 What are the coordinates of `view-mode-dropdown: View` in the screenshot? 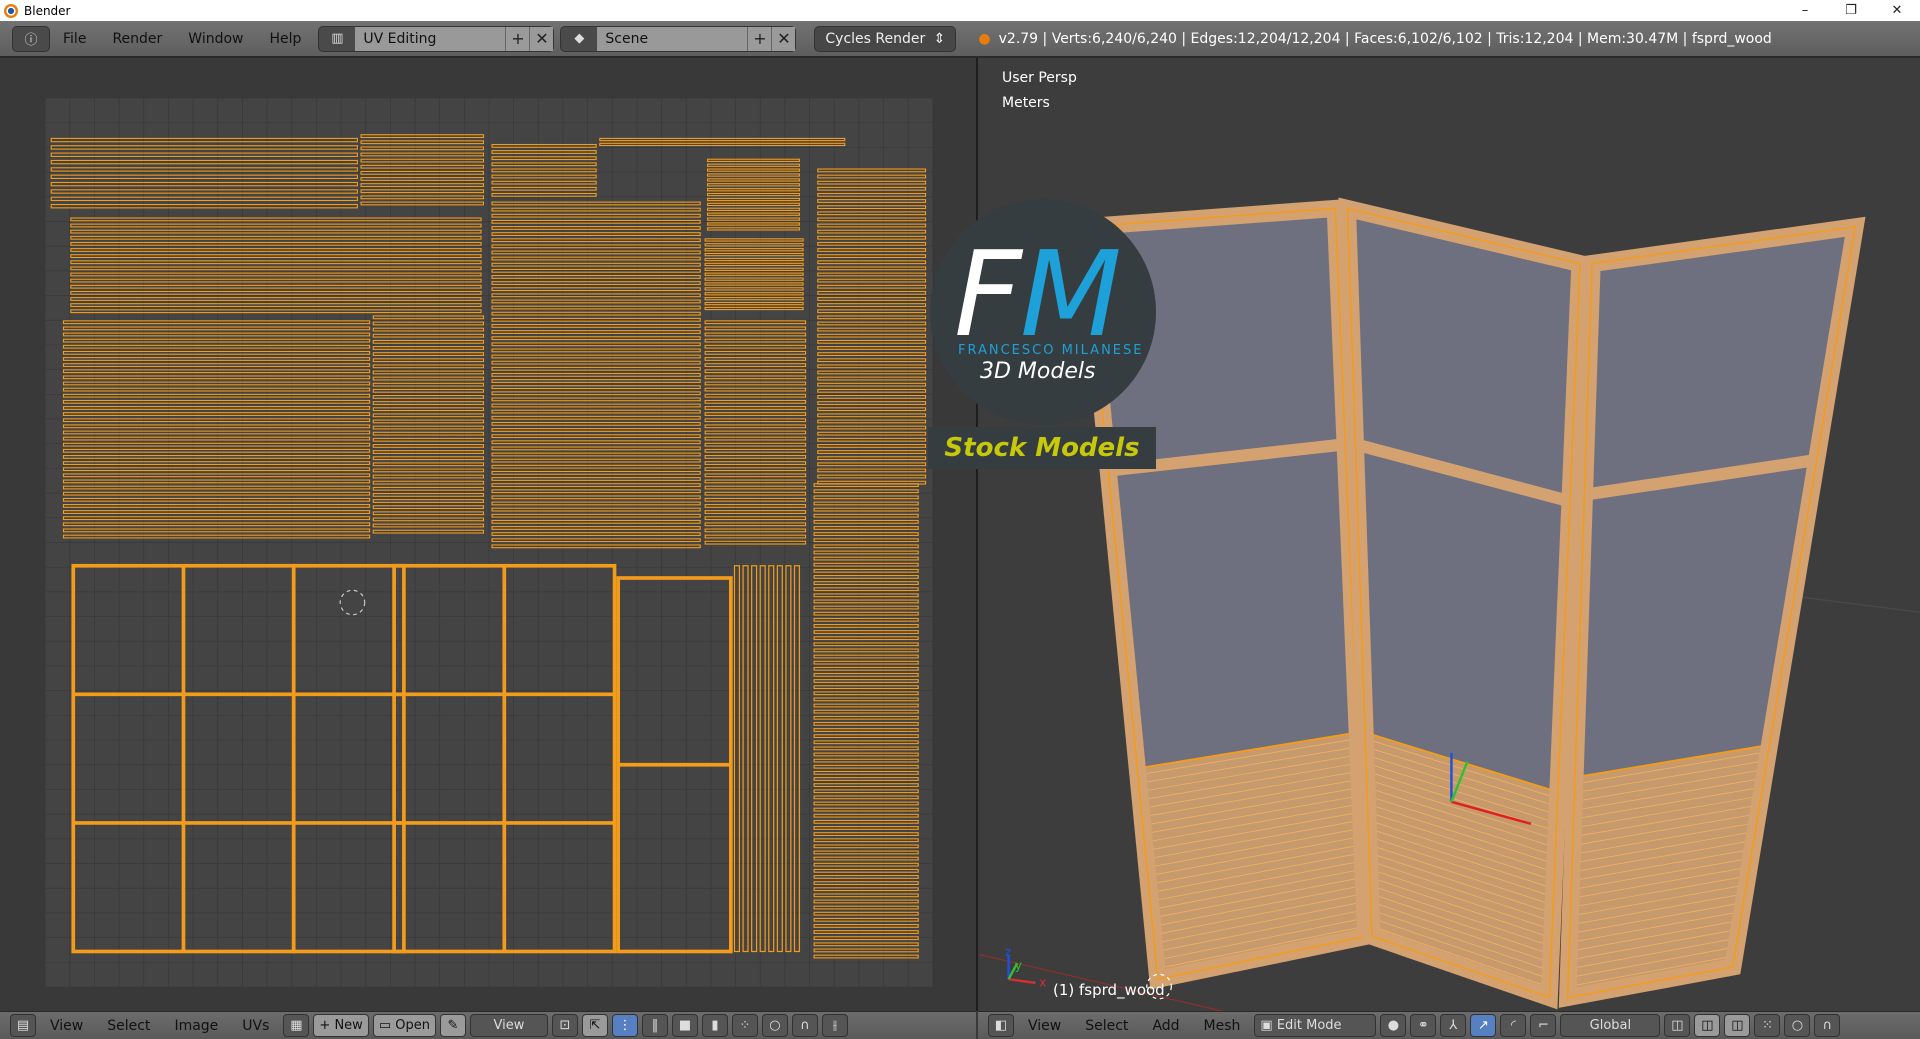 It's located at (508, 1025).